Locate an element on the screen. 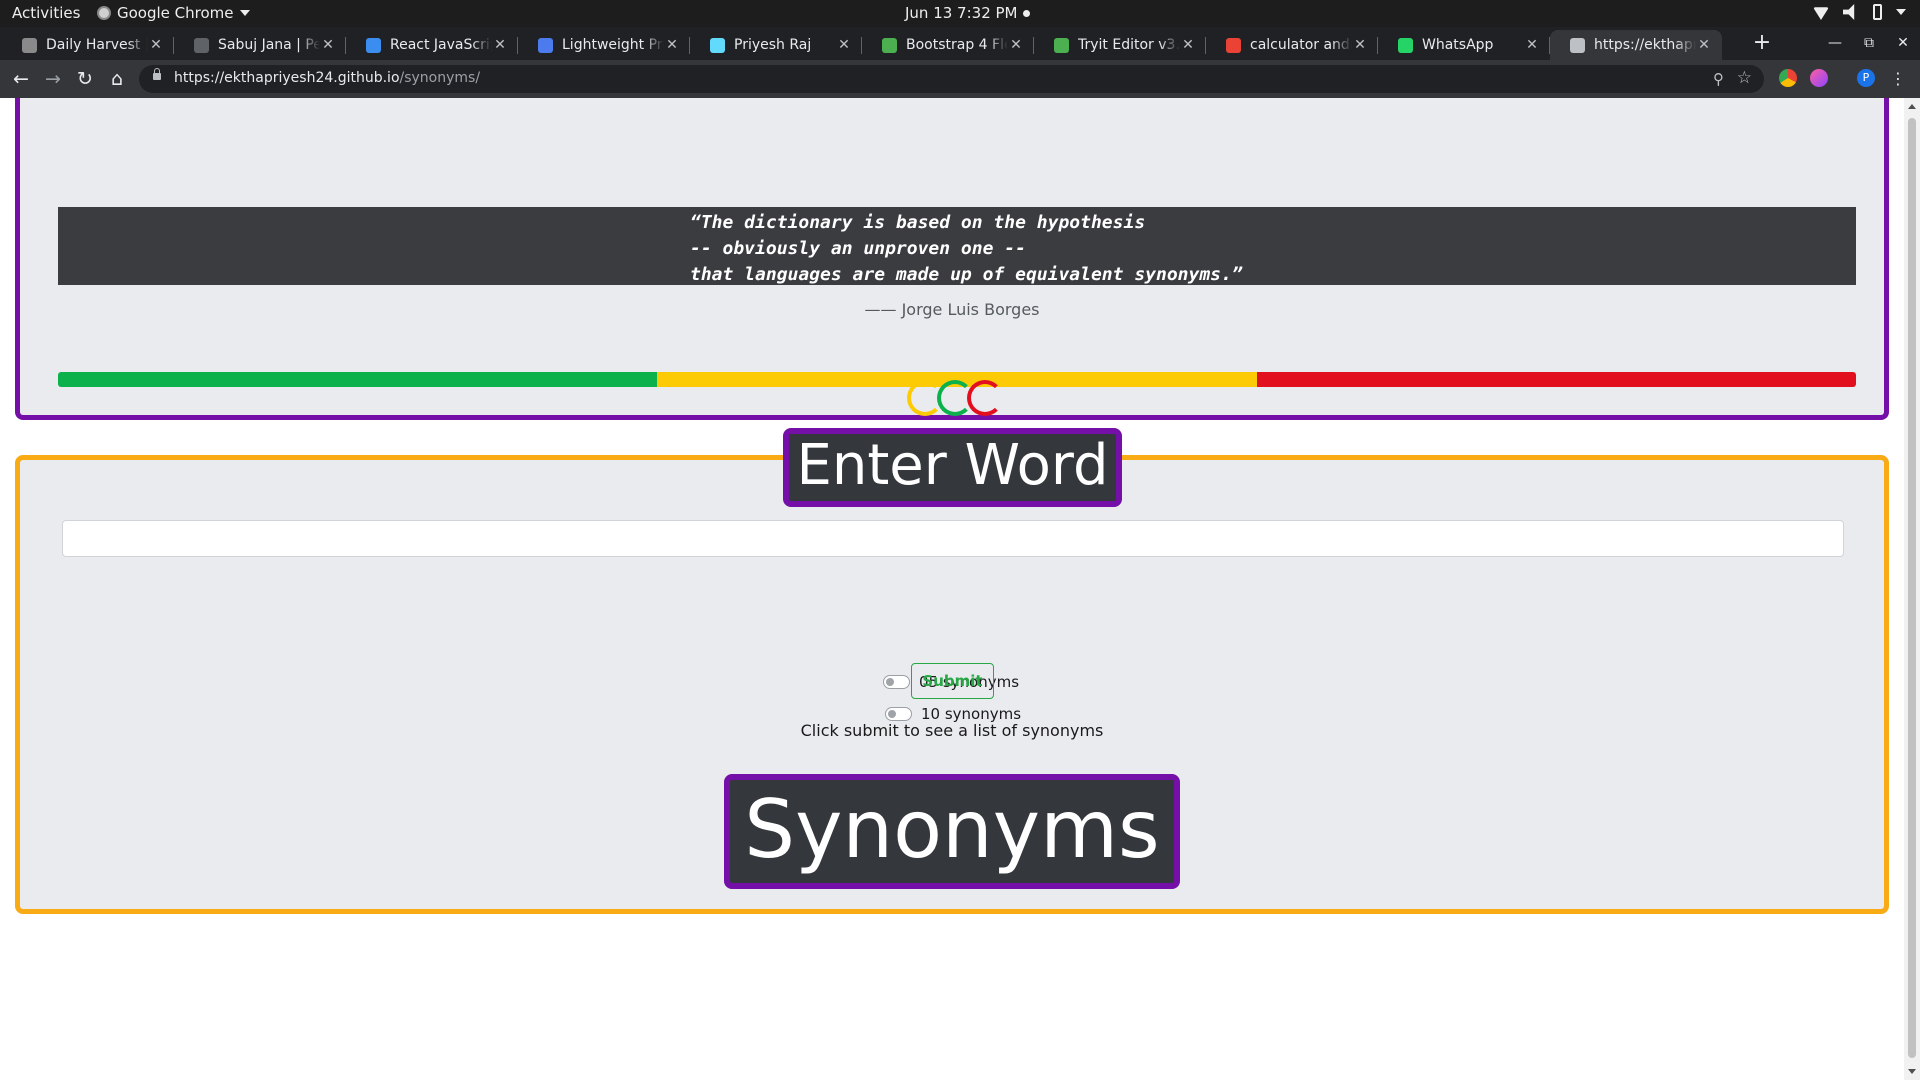 This screenshot has width=1920, height=1080. rings-bottom-icon is located at coordinates (962, 398).